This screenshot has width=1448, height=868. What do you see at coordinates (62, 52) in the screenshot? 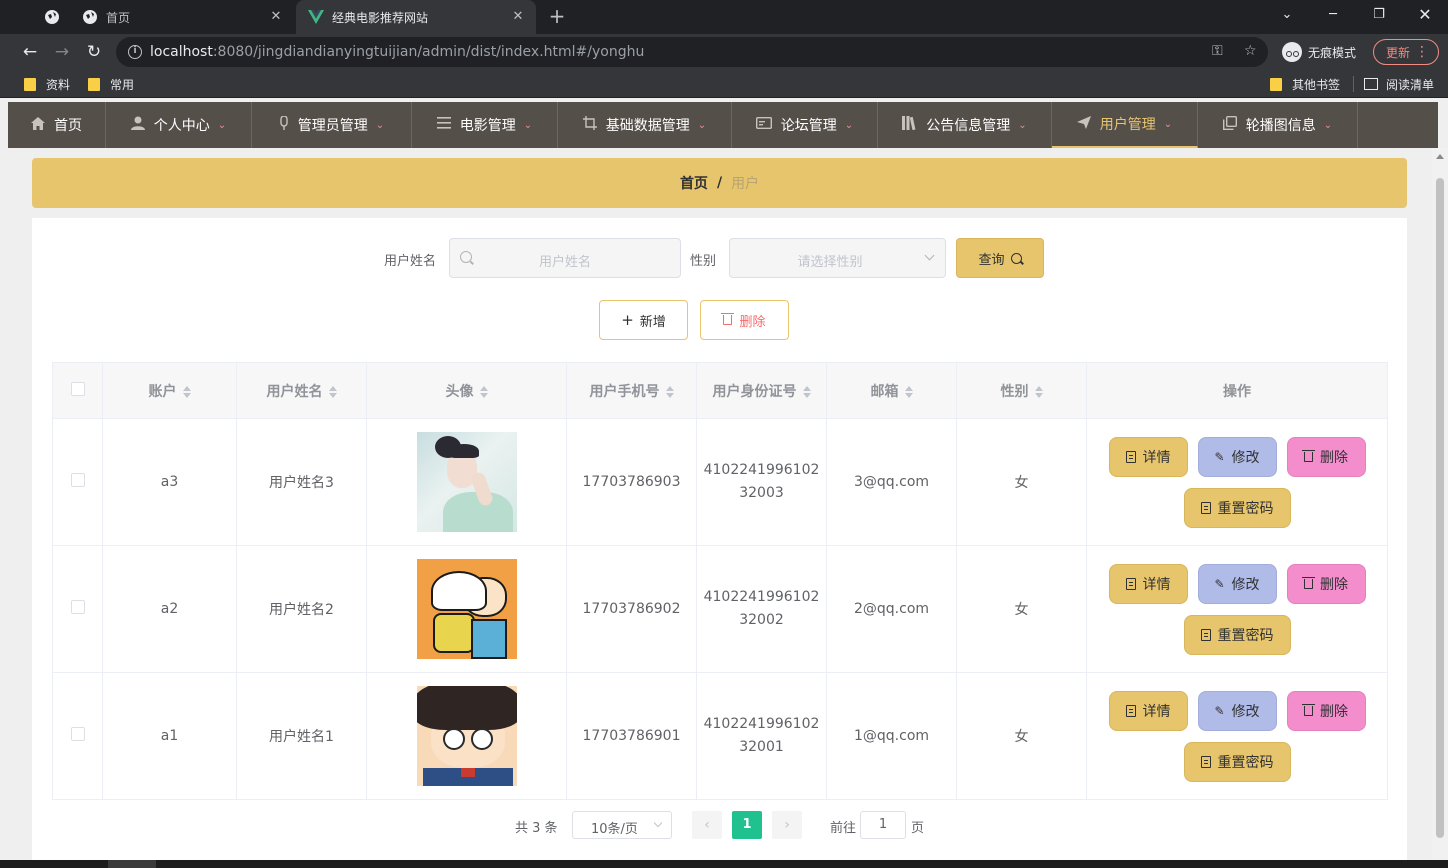
I see `forward-icon: →` at bounding box center [62, 52].